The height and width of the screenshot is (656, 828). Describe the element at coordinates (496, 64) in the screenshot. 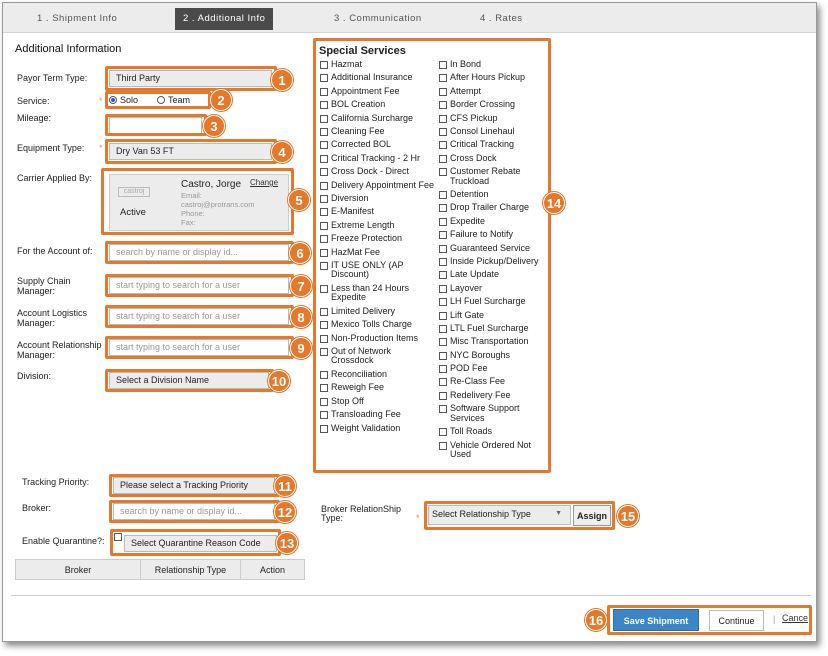

I see `special-service-item: In Bond` at that location.